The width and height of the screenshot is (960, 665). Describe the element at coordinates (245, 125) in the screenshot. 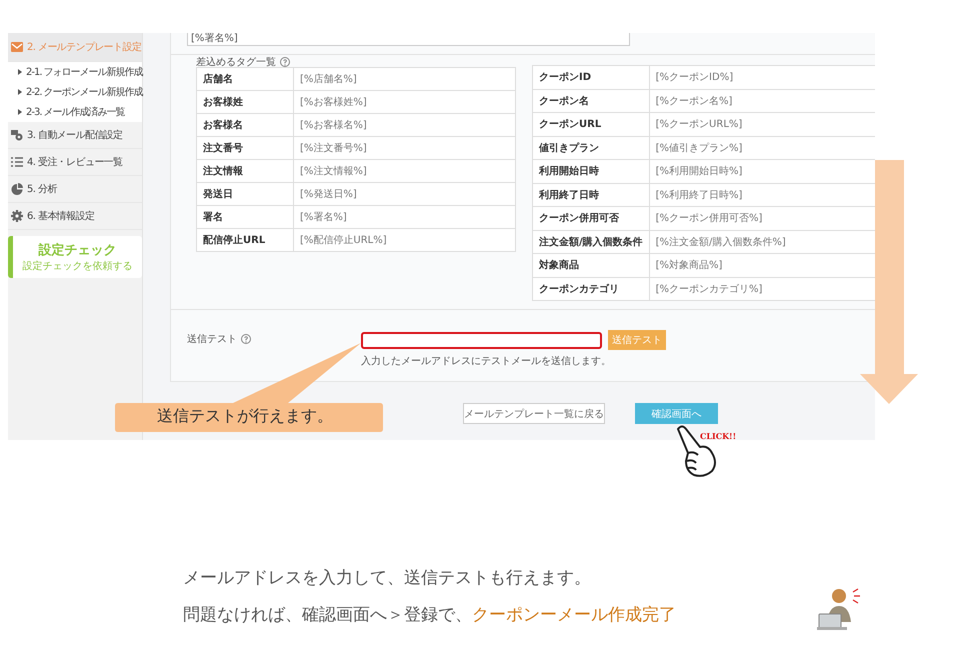

I see `tag-name-cell: お客様名` at that location.